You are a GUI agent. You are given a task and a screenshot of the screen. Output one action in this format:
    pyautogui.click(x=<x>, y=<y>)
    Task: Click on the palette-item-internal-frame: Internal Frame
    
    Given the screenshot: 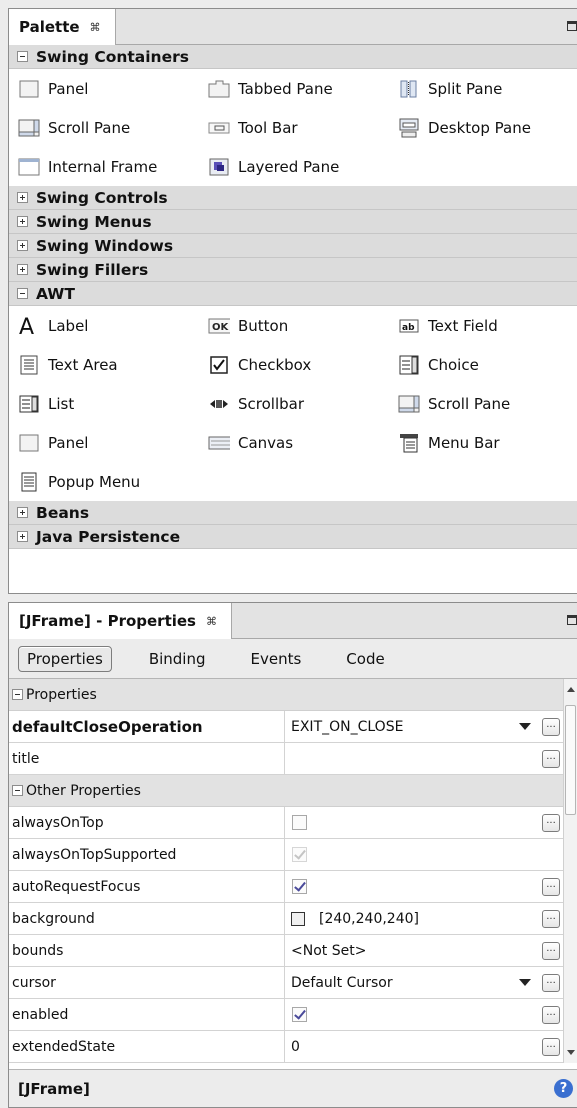 What is the action you would take?
    pyautogui.click(x=104, y=166)
    